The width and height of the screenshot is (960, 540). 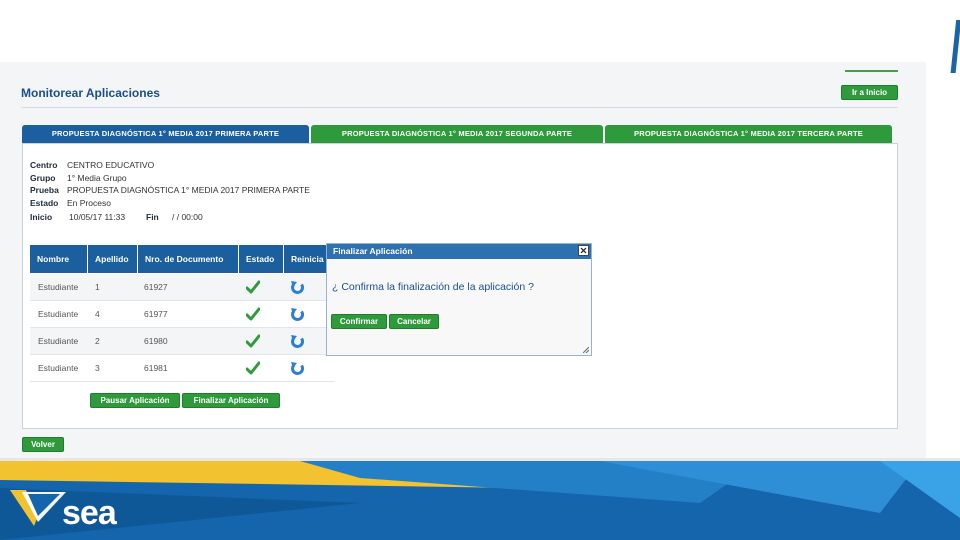 What do you see at coordinates (90, 93) in the screenshot?
I see `page-title: Monitorear Aplicaciones` at bounding box center [90, 93].